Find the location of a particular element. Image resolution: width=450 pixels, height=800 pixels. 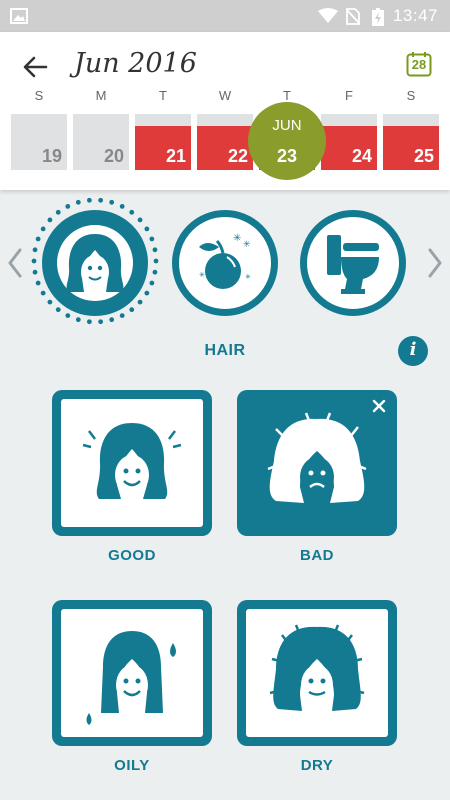

calendar-button-day: 28 is located at coordinates (419, 64).